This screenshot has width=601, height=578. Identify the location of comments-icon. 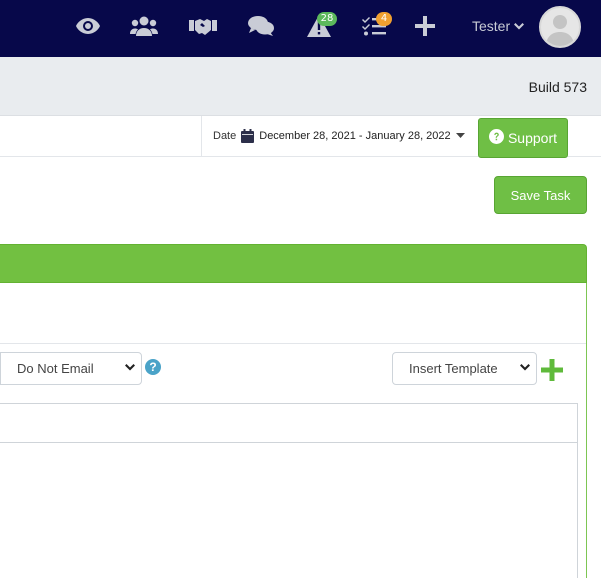
(261, 26).